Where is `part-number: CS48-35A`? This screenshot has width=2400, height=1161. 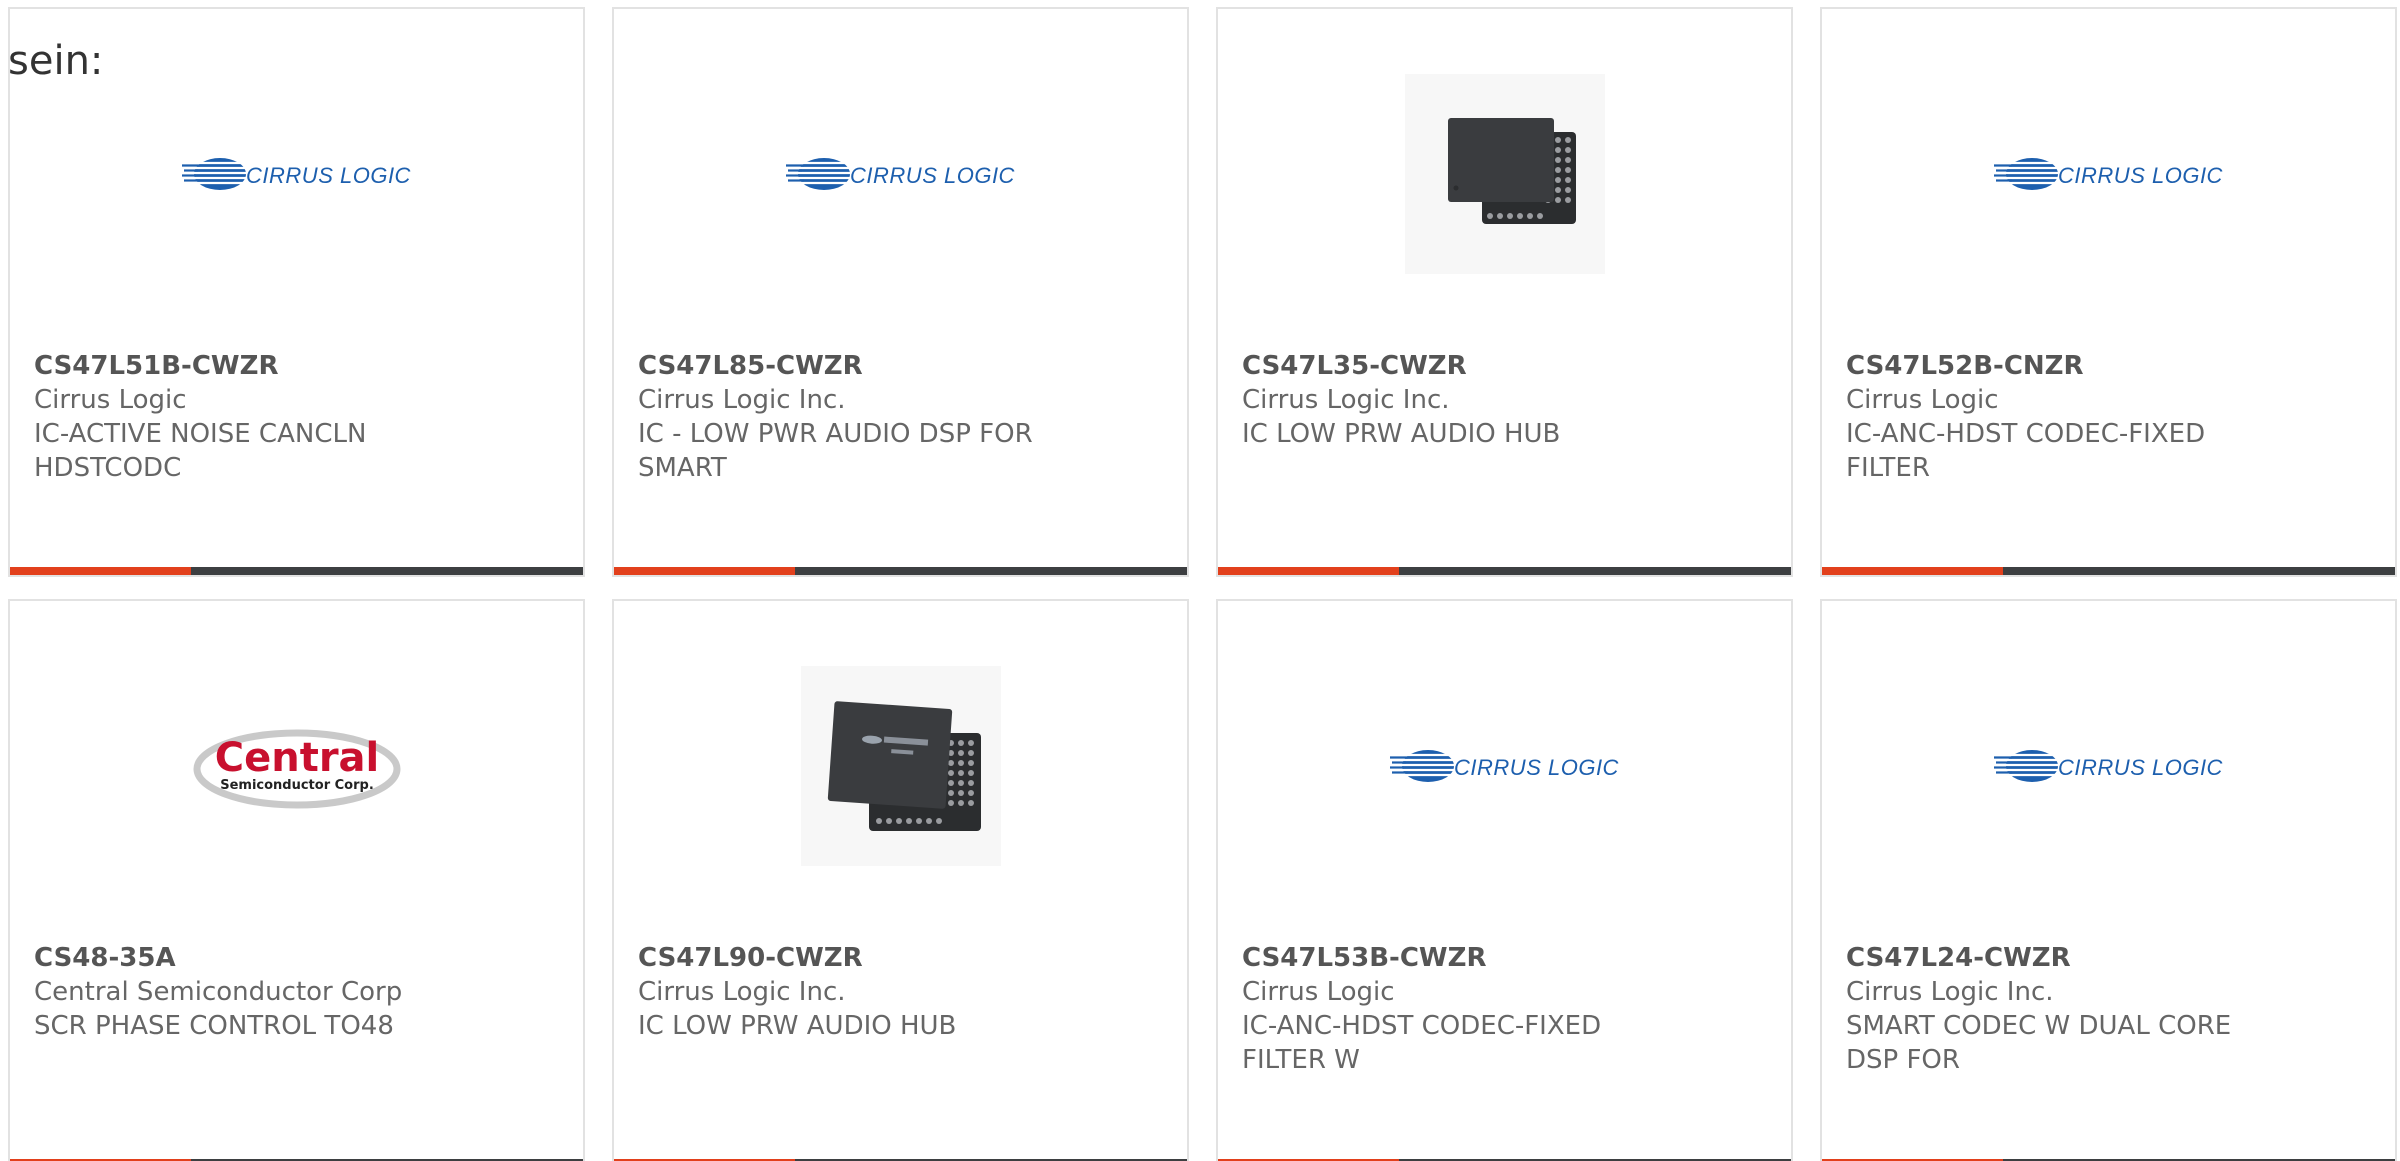
part-number: CS48-35A is located at coordinates (234, 958).